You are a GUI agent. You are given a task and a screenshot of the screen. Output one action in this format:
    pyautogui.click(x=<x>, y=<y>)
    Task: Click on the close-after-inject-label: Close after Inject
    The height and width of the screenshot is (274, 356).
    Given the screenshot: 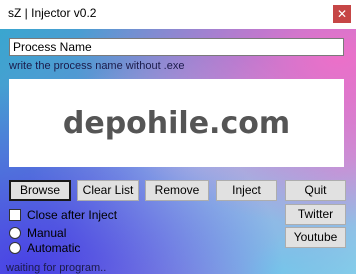 What is the action you would take?
    pyautogui.click(x=72, y=215)
    